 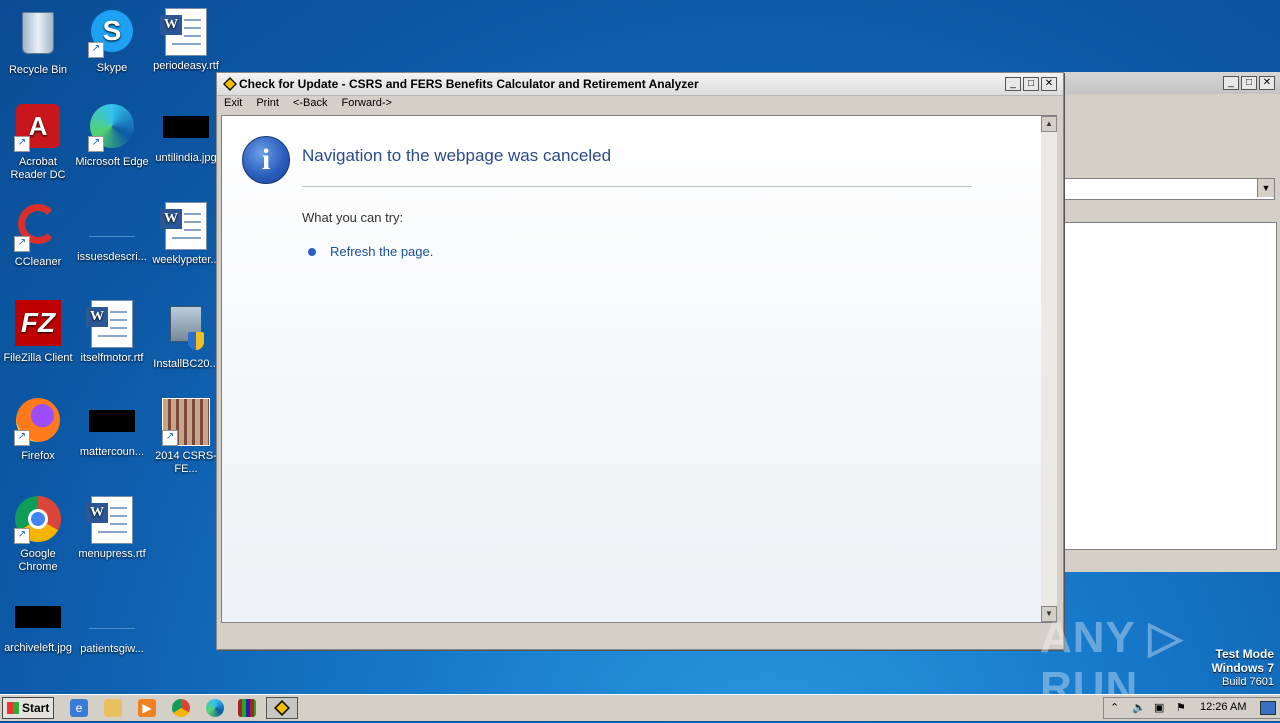 What do you see at coordinates (1169, 189) in the screenshot?
I see `background-combo-box: ▼` at bounding box center [1169, 189].